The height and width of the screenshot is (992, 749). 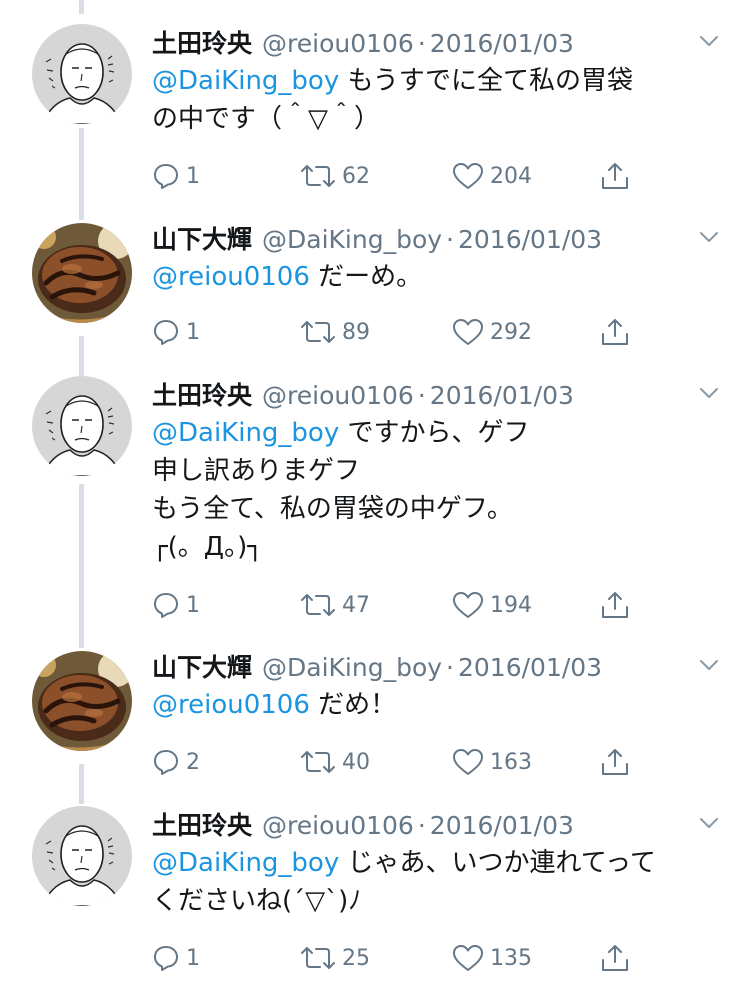 What do you see at coordinates (511, 176) in the screenshot?
I see `like-count: 204` at bounding box center [511, 176].